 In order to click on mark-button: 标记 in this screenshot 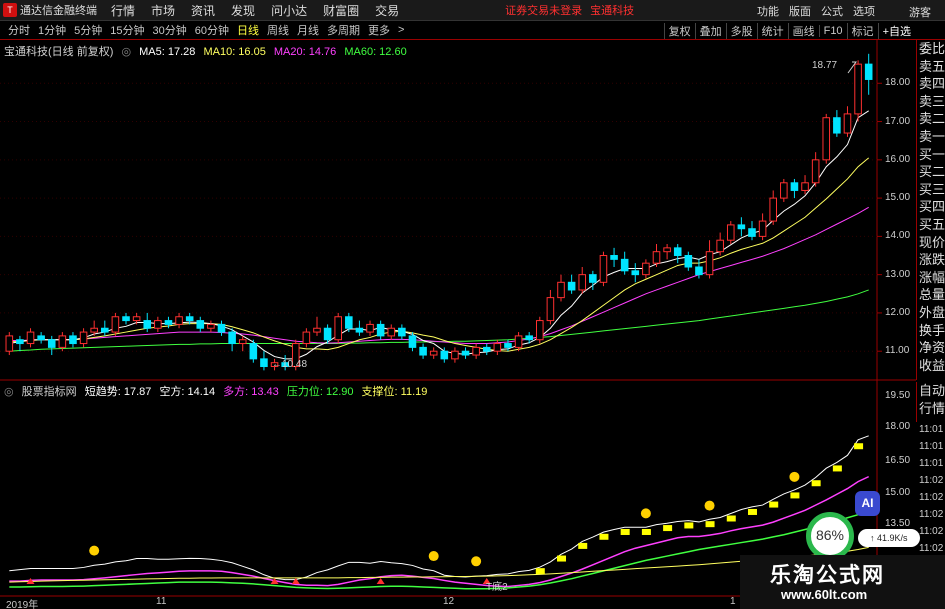, I will do `click(862, 30)`.